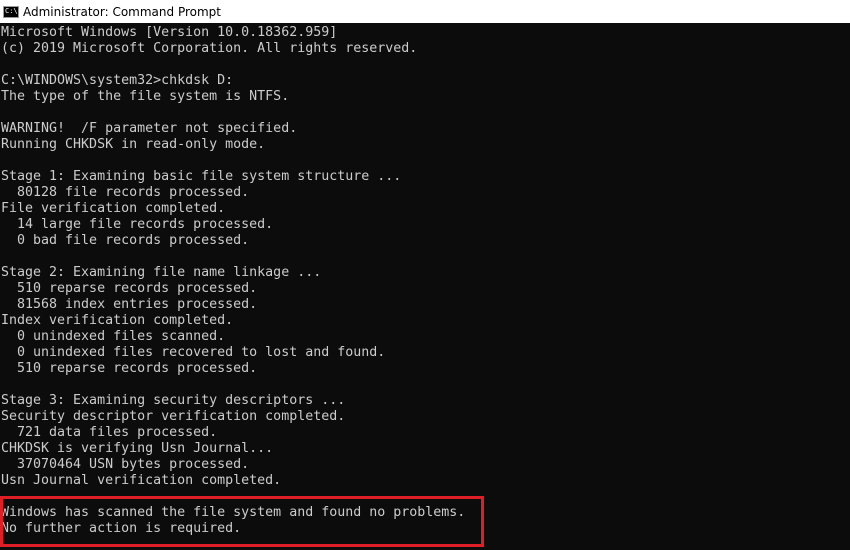 The height and width of the screenshot is (550, 850). I want to click on command-prompt-icon-glyph: C:\, so click(11, 10).